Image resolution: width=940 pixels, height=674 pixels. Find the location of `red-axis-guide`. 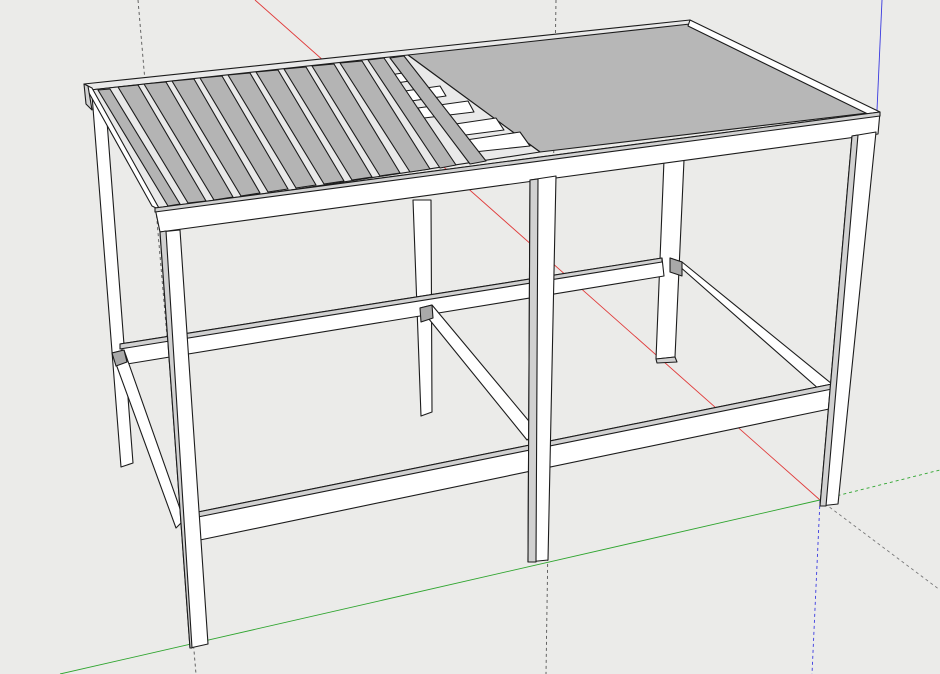

red-axis-guide is located at coordinates (879, 545).